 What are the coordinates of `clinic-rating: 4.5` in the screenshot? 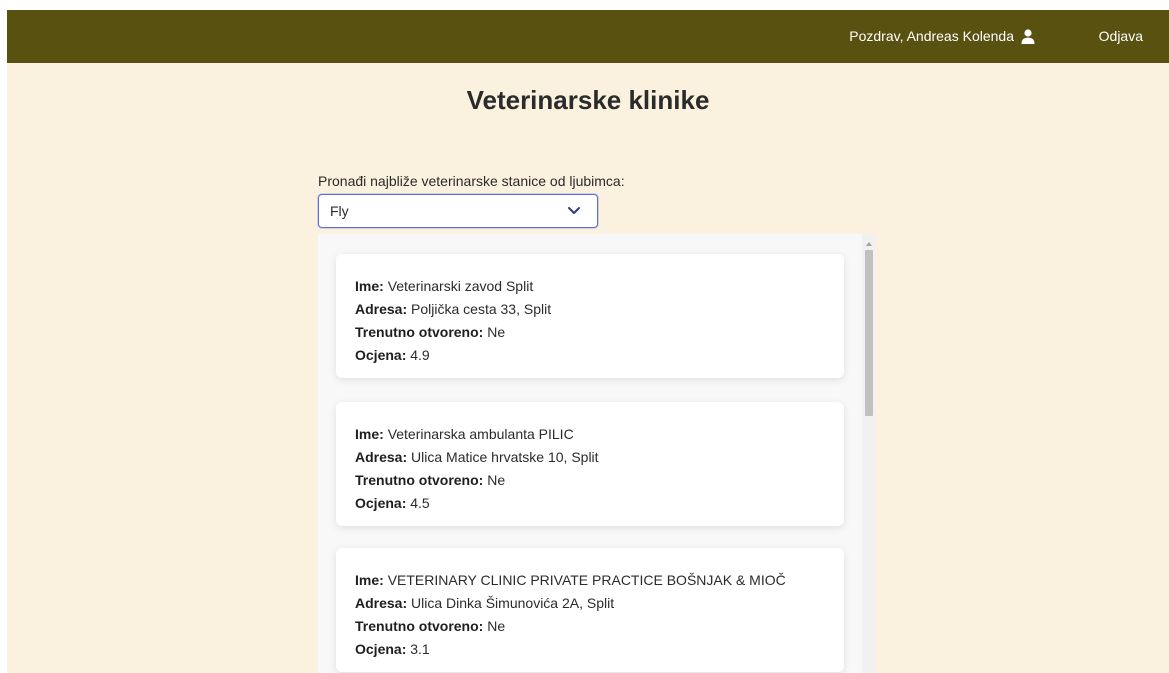 It's located at (420, 503).